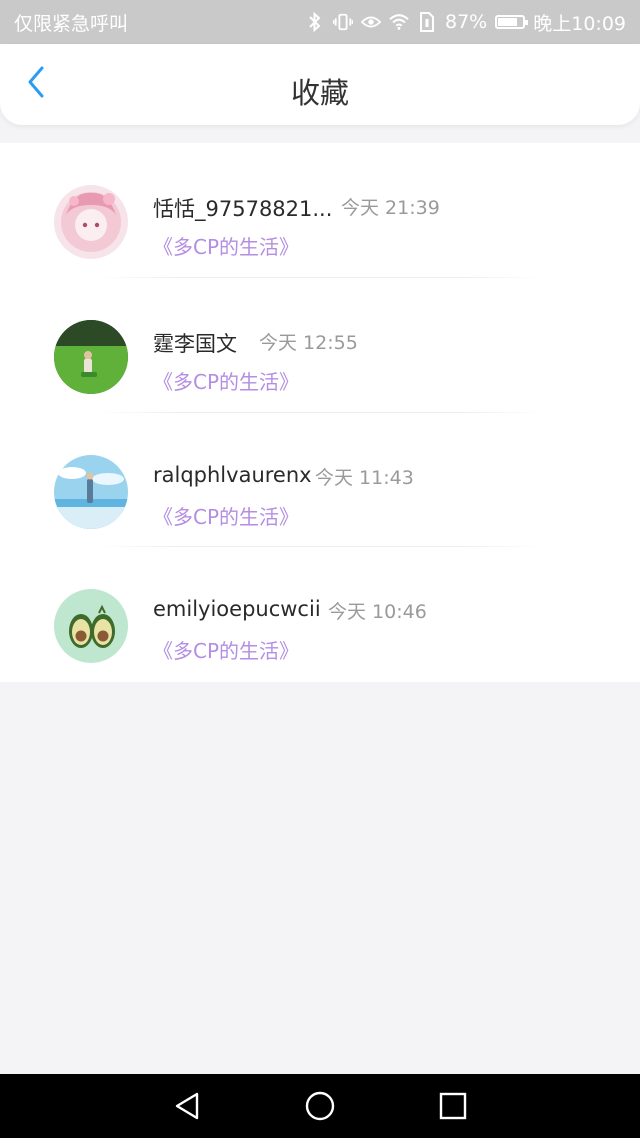 The image size is (640, 1138). What do you see at coordinates (579, 23) in the screenshot?
I see `clock: 晚上10:09` at bounding box center [579, 23].